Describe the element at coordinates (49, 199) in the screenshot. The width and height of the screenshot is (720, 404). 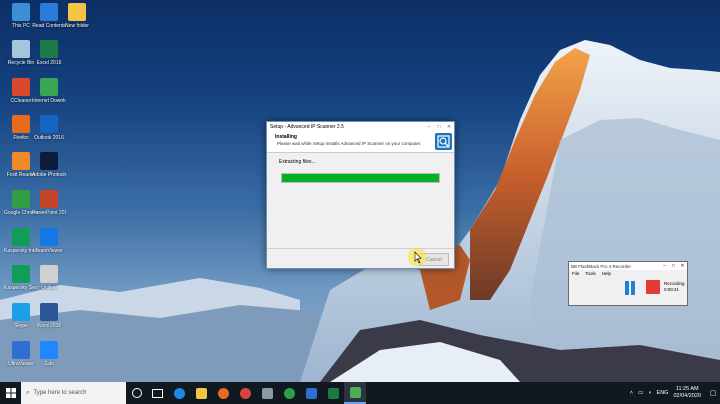
I see `powerpoint-icon` at that location.